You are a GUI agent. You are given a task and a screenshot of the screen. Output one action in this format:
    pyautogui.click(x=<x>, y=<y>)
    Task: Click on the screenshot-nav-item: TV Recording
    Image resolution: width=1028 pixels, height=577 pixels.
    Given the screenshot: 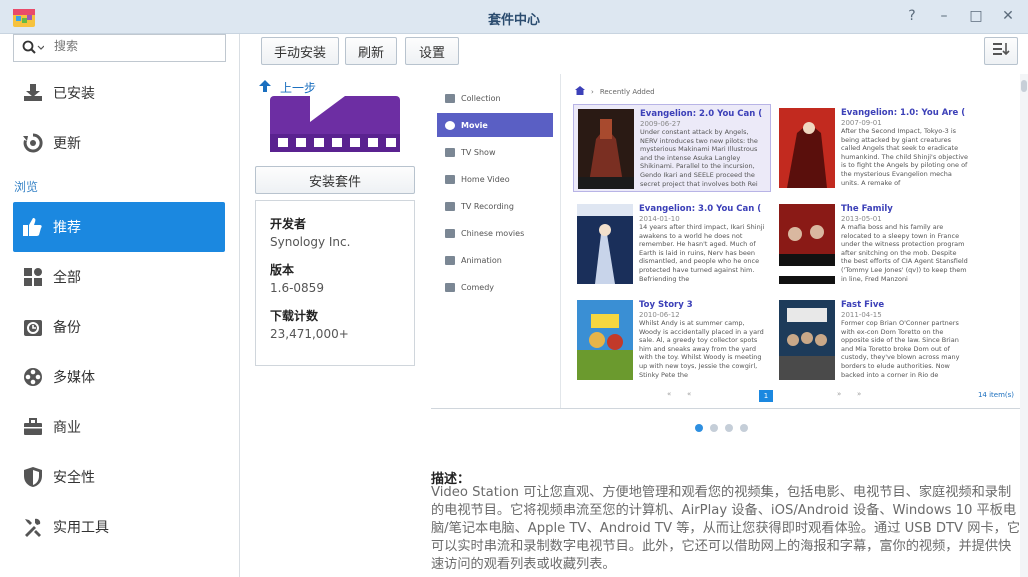 What is the action you would take?
    pyautogui.click(x=495, y=206)
    